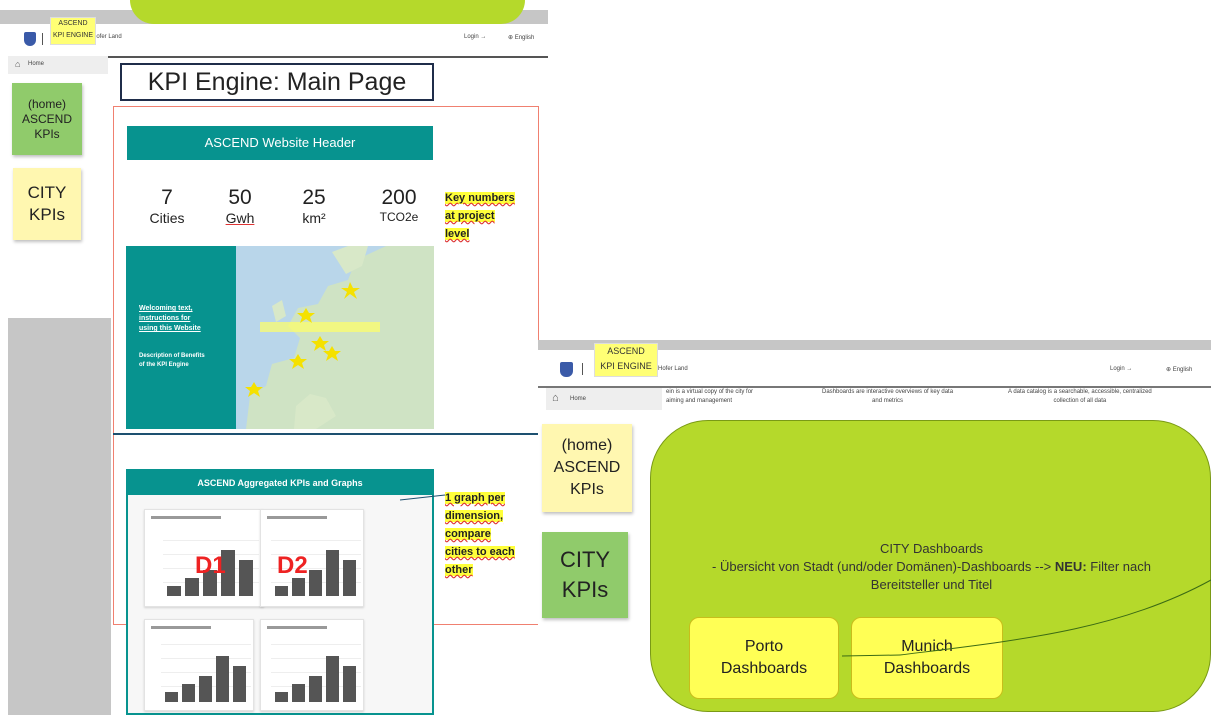 This screenshot has width=1211, height=715. Describe the element at coordinates (166, 308) in the screenshot. I see `welcome-line: Welcoming text,` at that location.